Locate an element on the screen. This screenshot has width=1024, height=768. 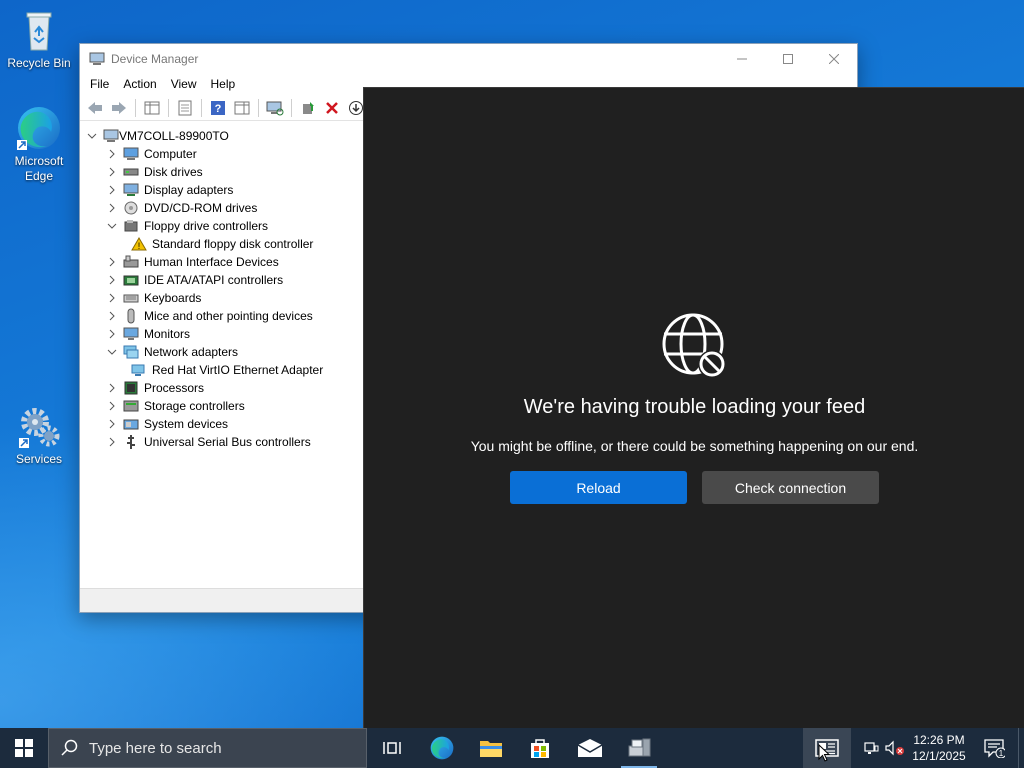
desktop-icon-edge: Microsoft Edge is located at coordinates (39, 144).